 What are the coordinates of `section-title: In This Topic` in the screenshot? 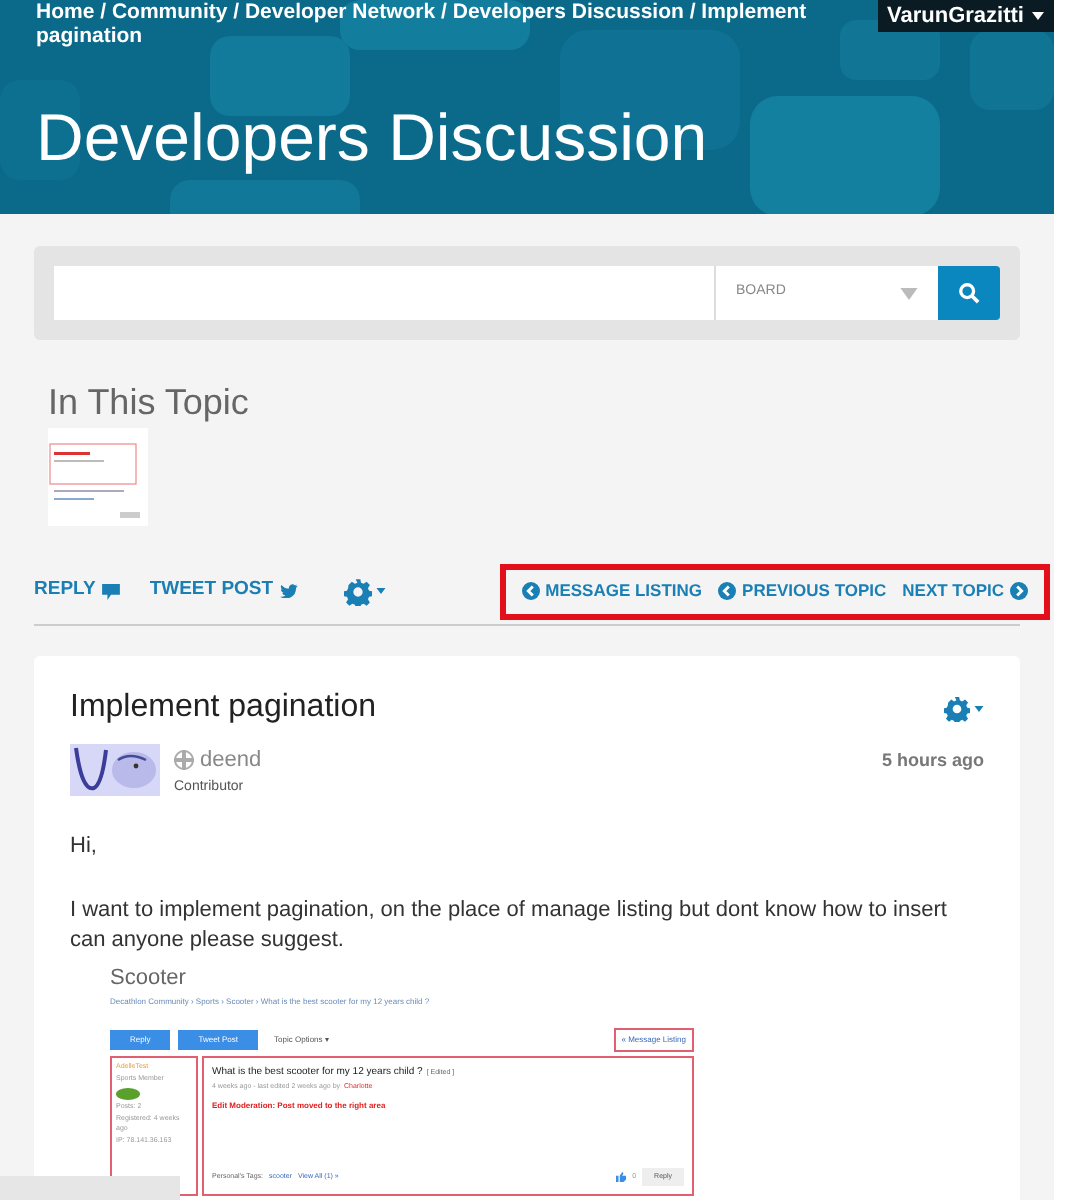 It's located at (149, 402).